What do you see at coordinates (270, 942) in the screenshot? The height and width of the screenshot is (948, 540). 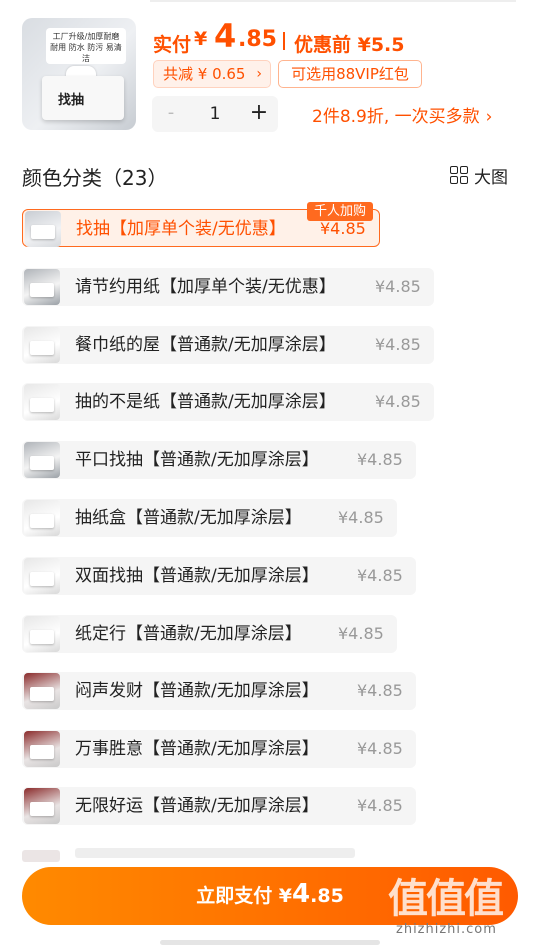 I see `home-indicator` at bounding box center [270, 942].